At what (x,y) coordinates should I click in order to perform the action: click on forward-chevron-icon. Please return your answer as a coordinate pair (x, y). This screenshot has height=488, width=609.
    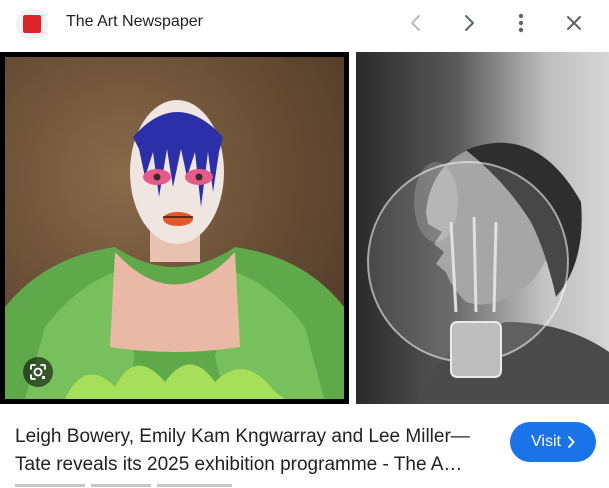
    Looking at the image, I should click on (469, 23).